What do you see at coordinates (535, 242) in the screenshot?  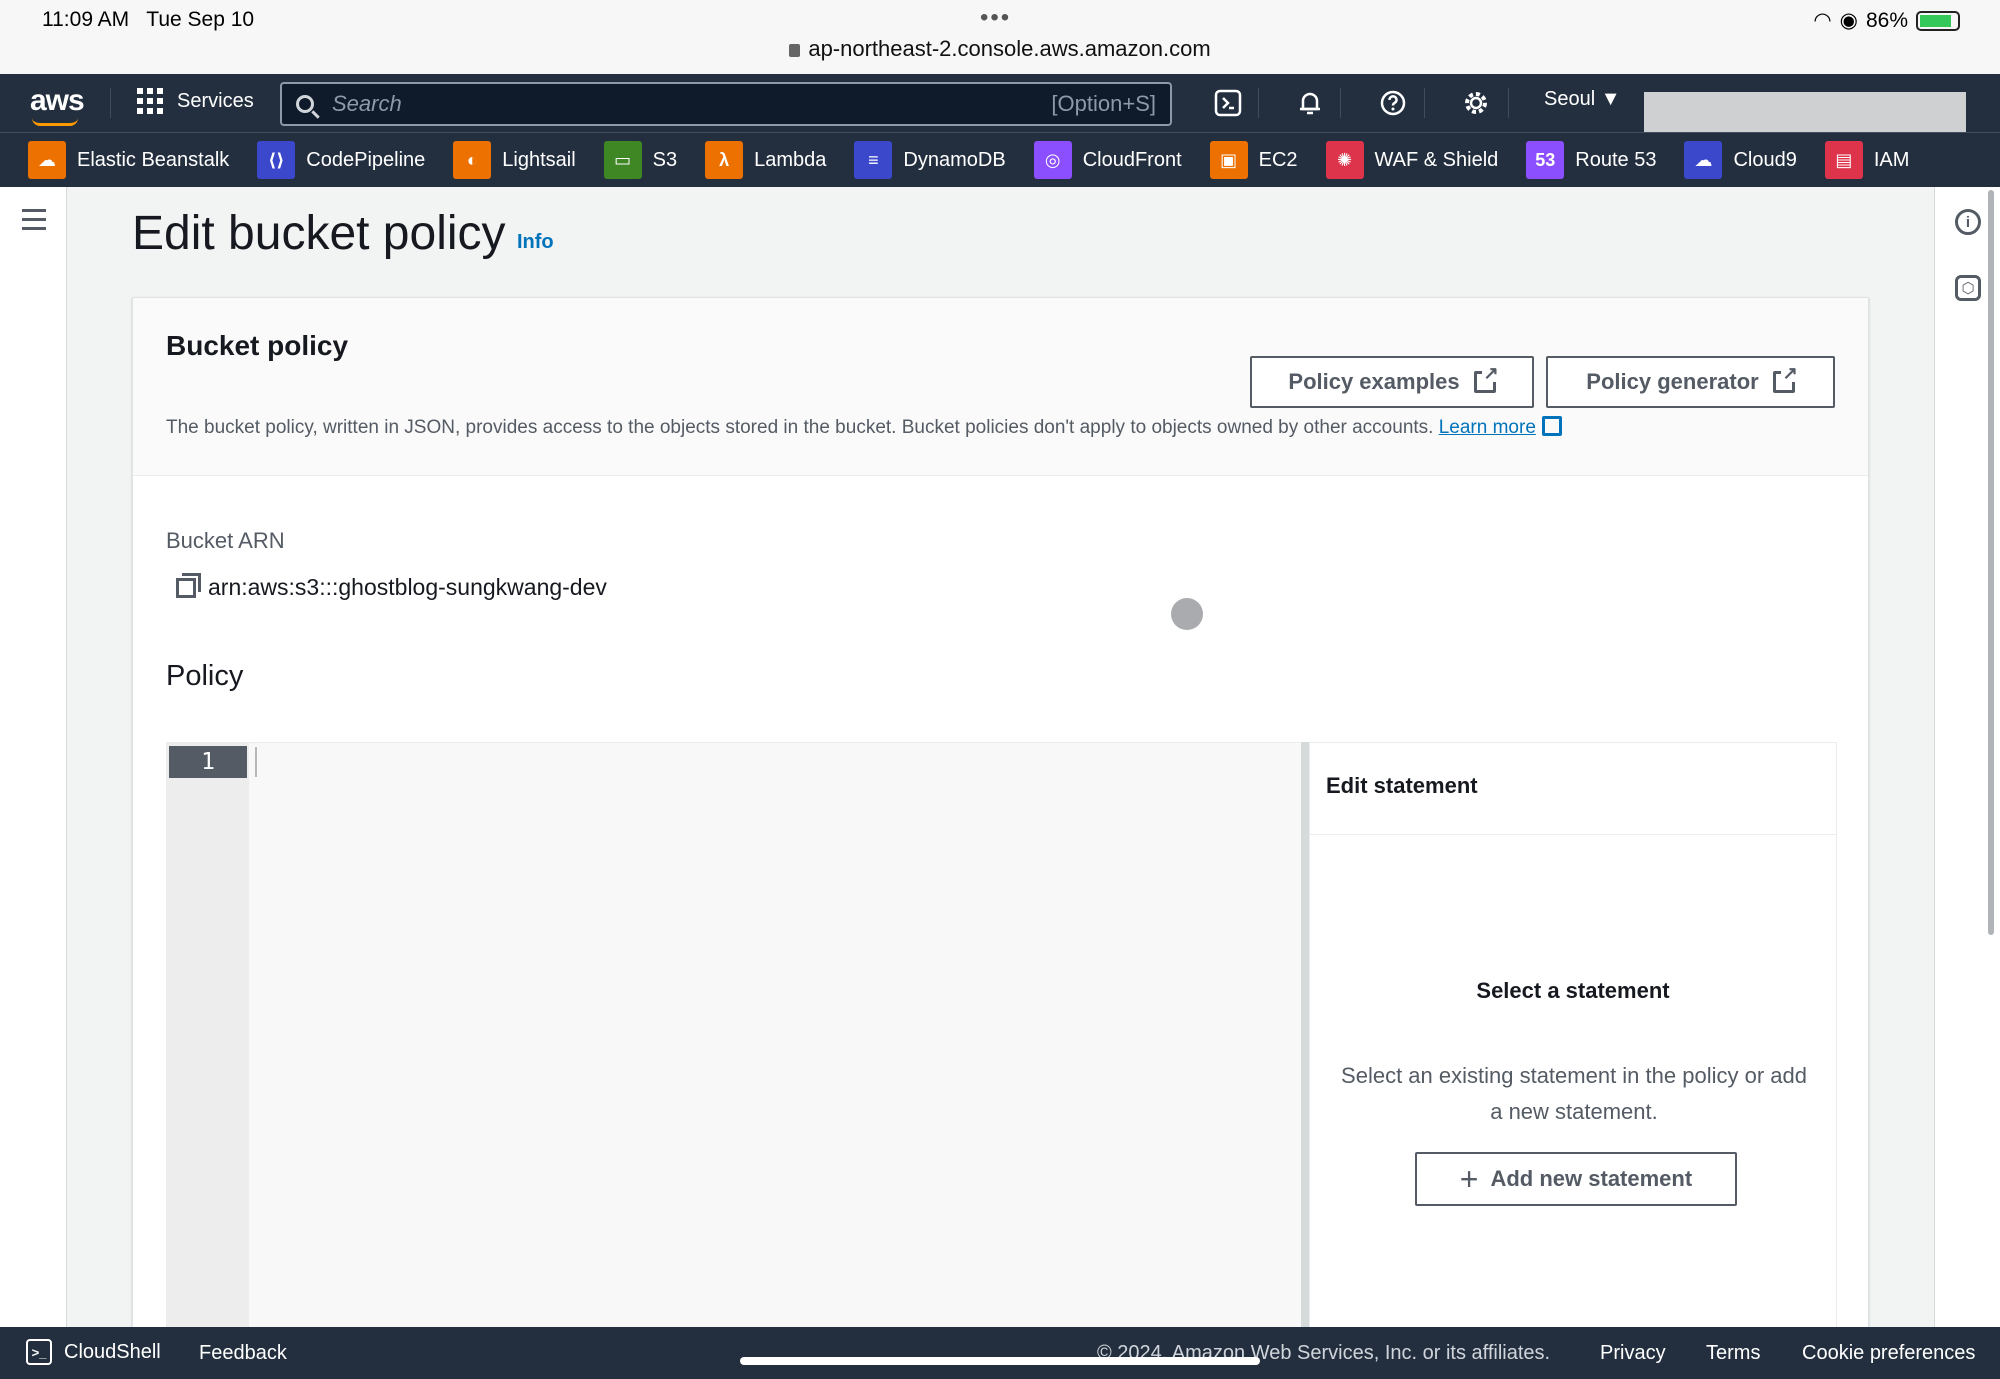 I see `info-link: Info` at bounding box center [535, 242].